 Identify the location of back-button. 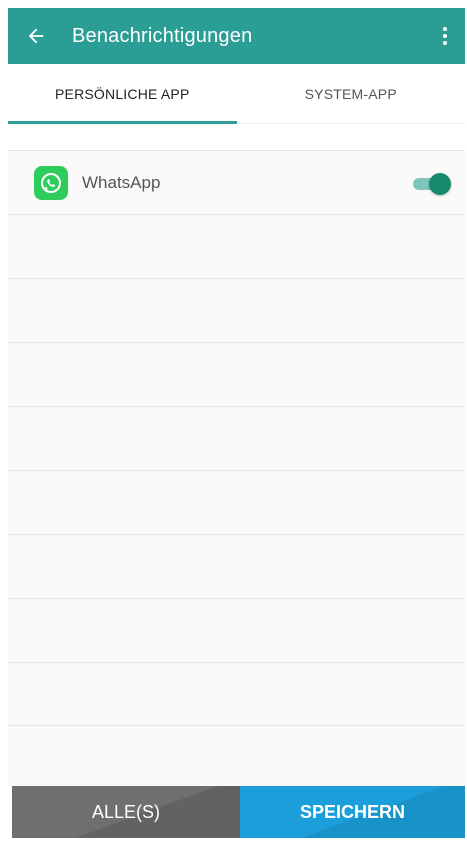
(36, 36).